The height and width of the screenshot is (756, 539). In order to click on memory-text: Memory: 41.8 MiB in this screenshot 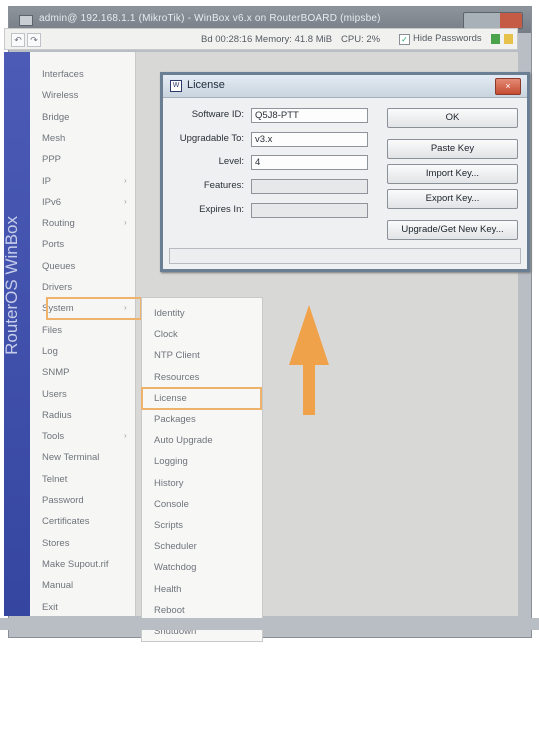, I will do `click(294, 39)`.